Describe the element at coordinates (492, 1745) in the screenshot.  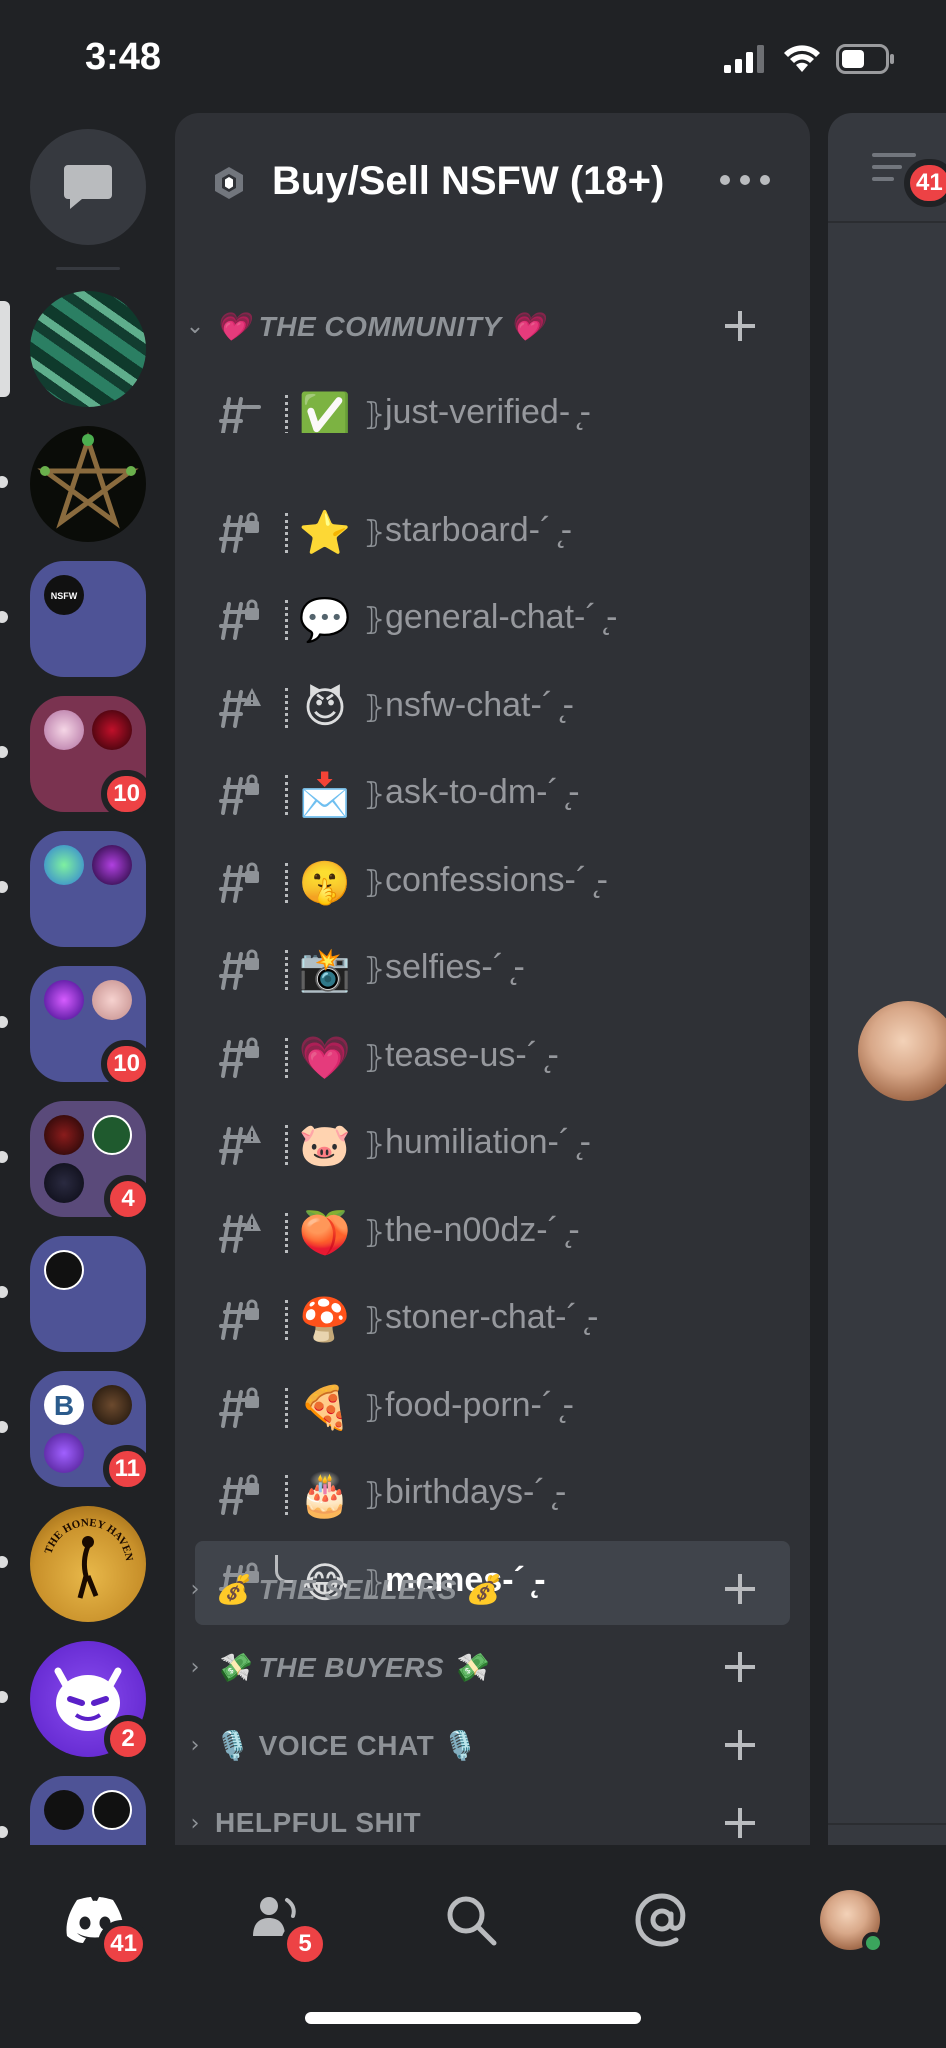
I see `category-voice-chat: › 🎙️ VOICE CHAT 🎙️` at that location.